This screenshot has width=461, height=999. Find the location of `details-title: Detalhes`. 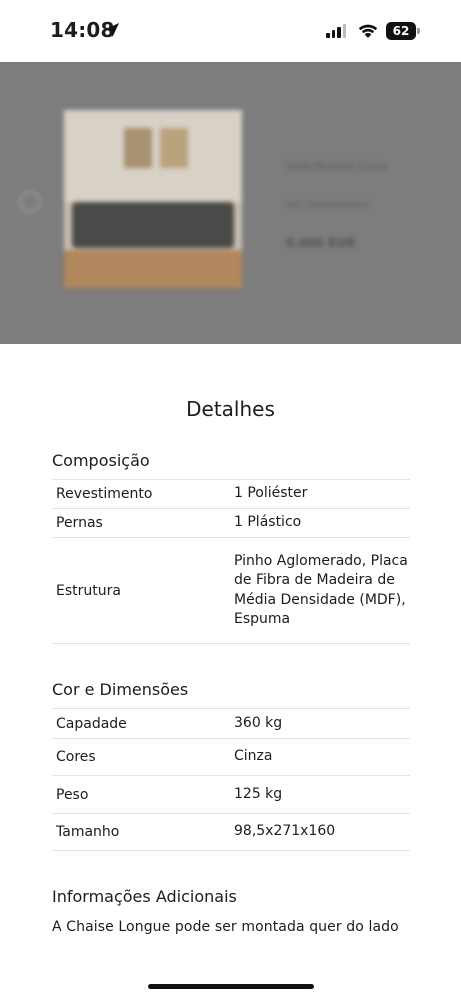

details-title: Detalhes is located at coordinates (230, 409).